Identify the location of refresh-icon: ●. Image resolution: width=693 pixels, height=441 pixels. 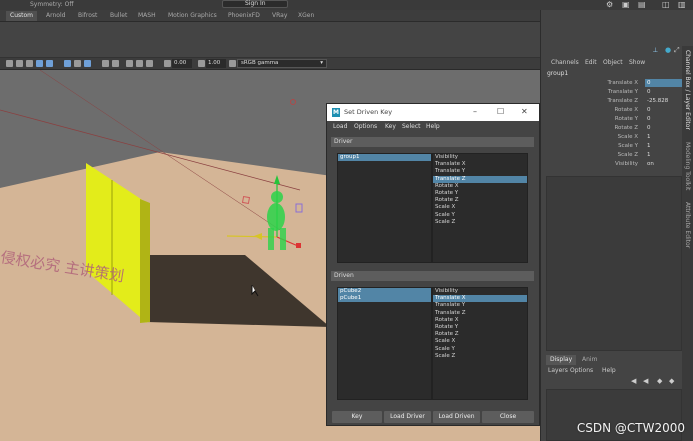
(668, 50).